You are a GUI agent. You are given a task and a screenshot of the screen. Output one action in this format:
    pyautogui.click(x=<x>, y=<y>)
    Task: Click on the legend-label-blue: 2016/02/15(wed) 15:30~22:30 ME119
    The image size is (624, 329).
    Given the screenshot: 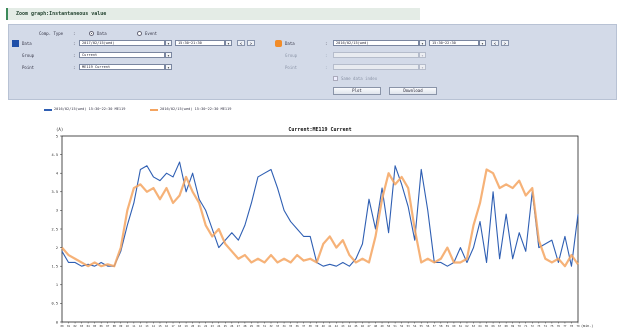 What is the action you would take?
    pyautogui.click(x=90, y=109)
    